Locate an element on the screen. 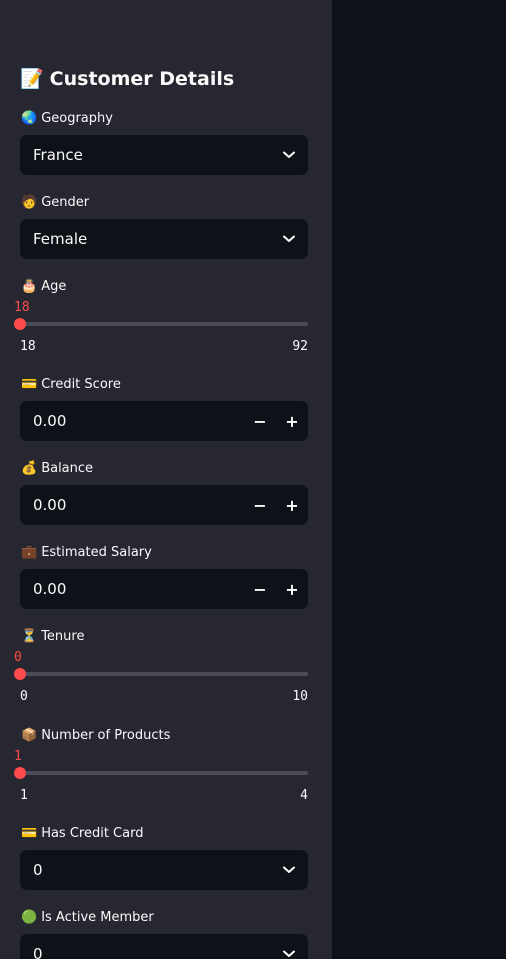 The image size is (506, 959). balance-value: 0.00 is located at coordinates (138, 505).